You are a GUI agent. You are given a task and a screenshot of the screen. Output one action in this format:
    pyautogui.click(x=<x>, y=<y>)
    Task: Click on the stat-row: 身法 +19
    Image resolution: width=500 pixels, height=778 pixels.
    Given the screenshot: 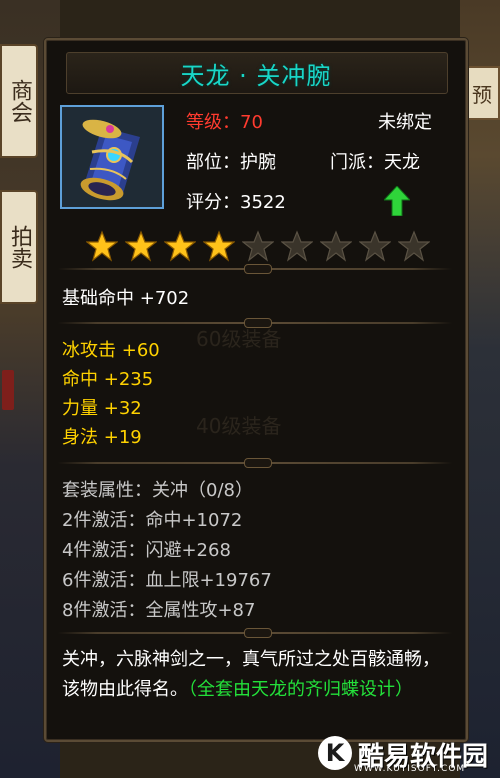 What is the action you would take?
    pyautogui.click(x=102, y=436)
    